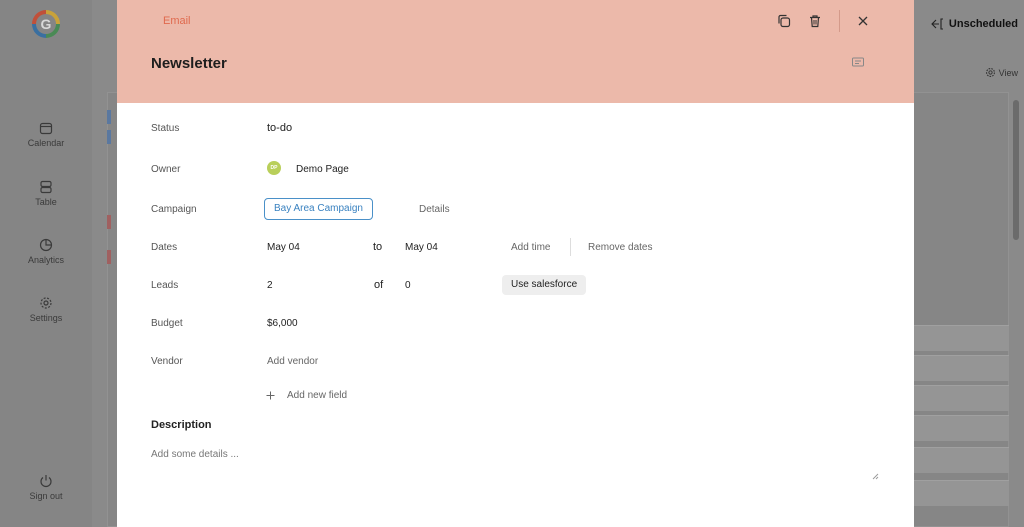 This screenshot has height=527, width=1024. I want to click on header-divider, so click(839, 21).